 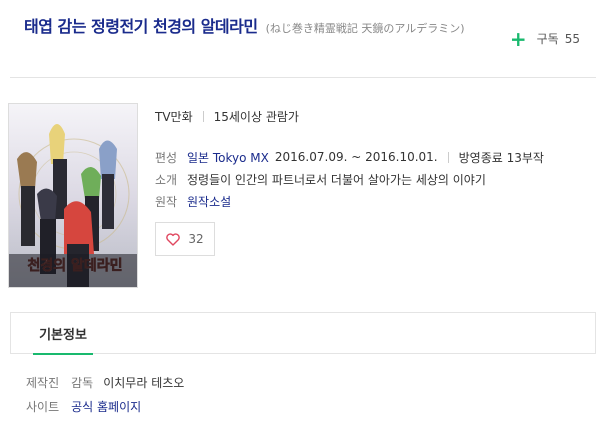 What do you see at coordinates (336, 179) in the screenshot?
I see `synopsis-text: 정령들이 인간의 파트너로서 더불어 살아가는 세상의 이야기` at bounding box center [336, 179].